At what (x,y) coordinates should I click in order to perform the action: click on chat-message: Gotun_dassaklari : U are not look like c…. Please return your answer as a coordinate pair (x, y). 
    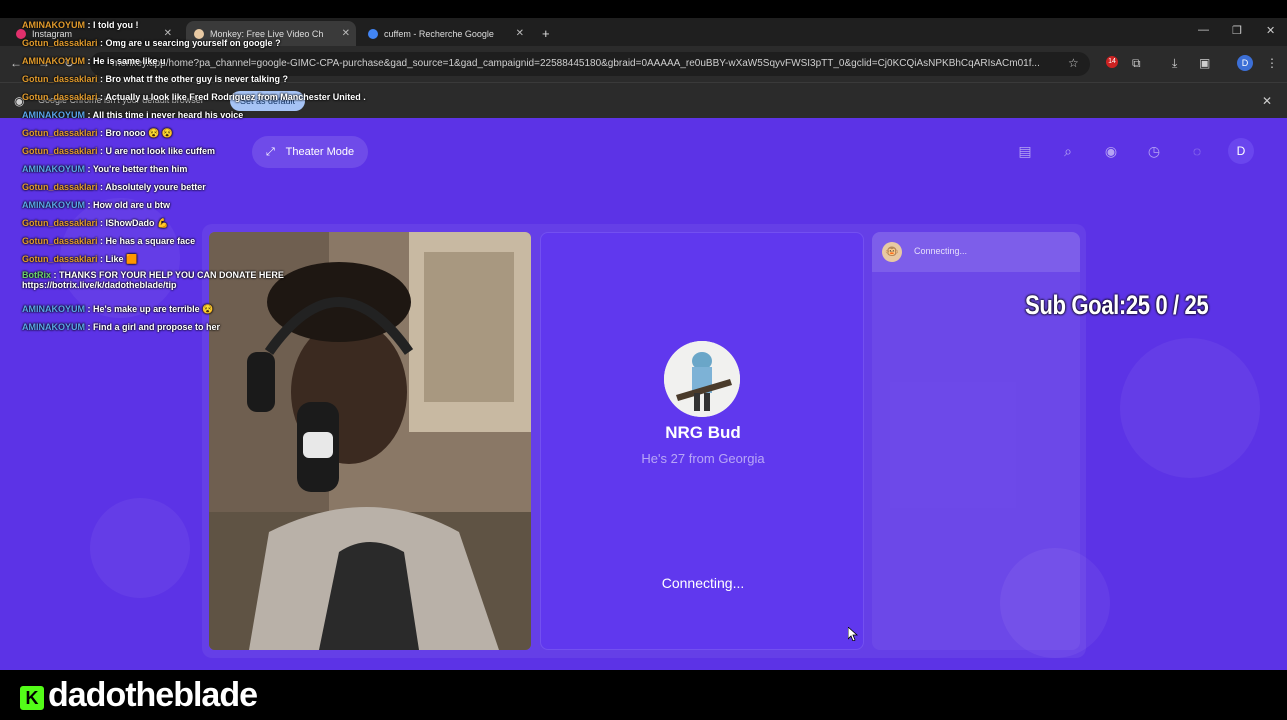
    Looking at the image, I should click on (119, 151).